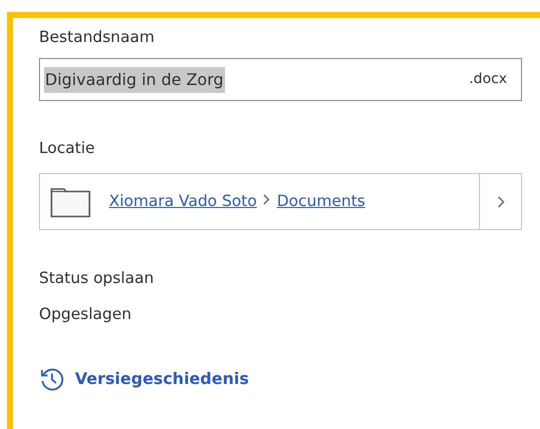 Image resolution: width=540 pixels, height=429 pixels. I want to click on filename-field: Digivaardig in de Zorg .docx, so click(280, 79).